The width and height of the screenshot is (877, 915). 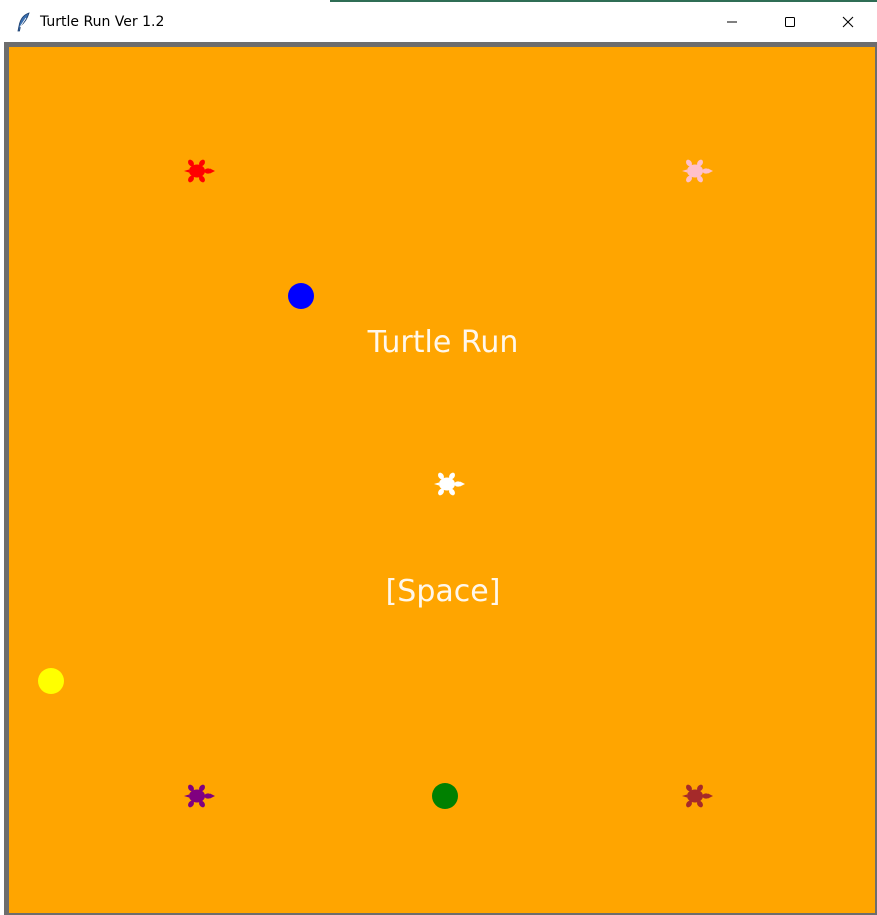 What do you see at coordinates (24, 22) in the screenshot?
I see `feather-icon` at bounding box center [24, 22].